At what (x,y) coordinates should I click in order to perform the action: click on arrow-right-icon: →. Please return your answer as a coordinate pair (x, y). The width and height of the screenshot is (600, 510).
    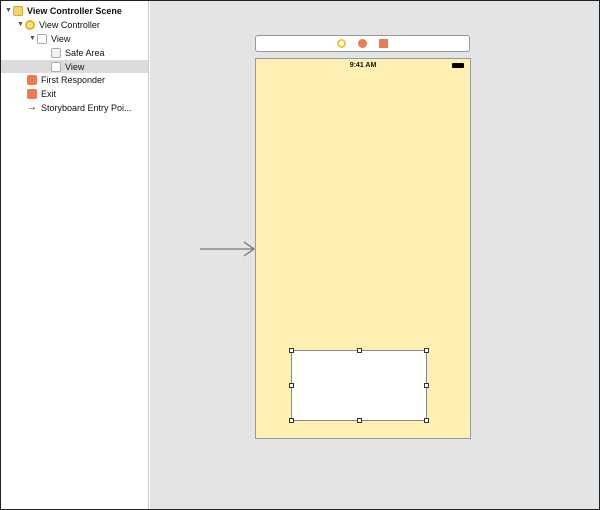
    Looking at the image, I should click on (32, 107).